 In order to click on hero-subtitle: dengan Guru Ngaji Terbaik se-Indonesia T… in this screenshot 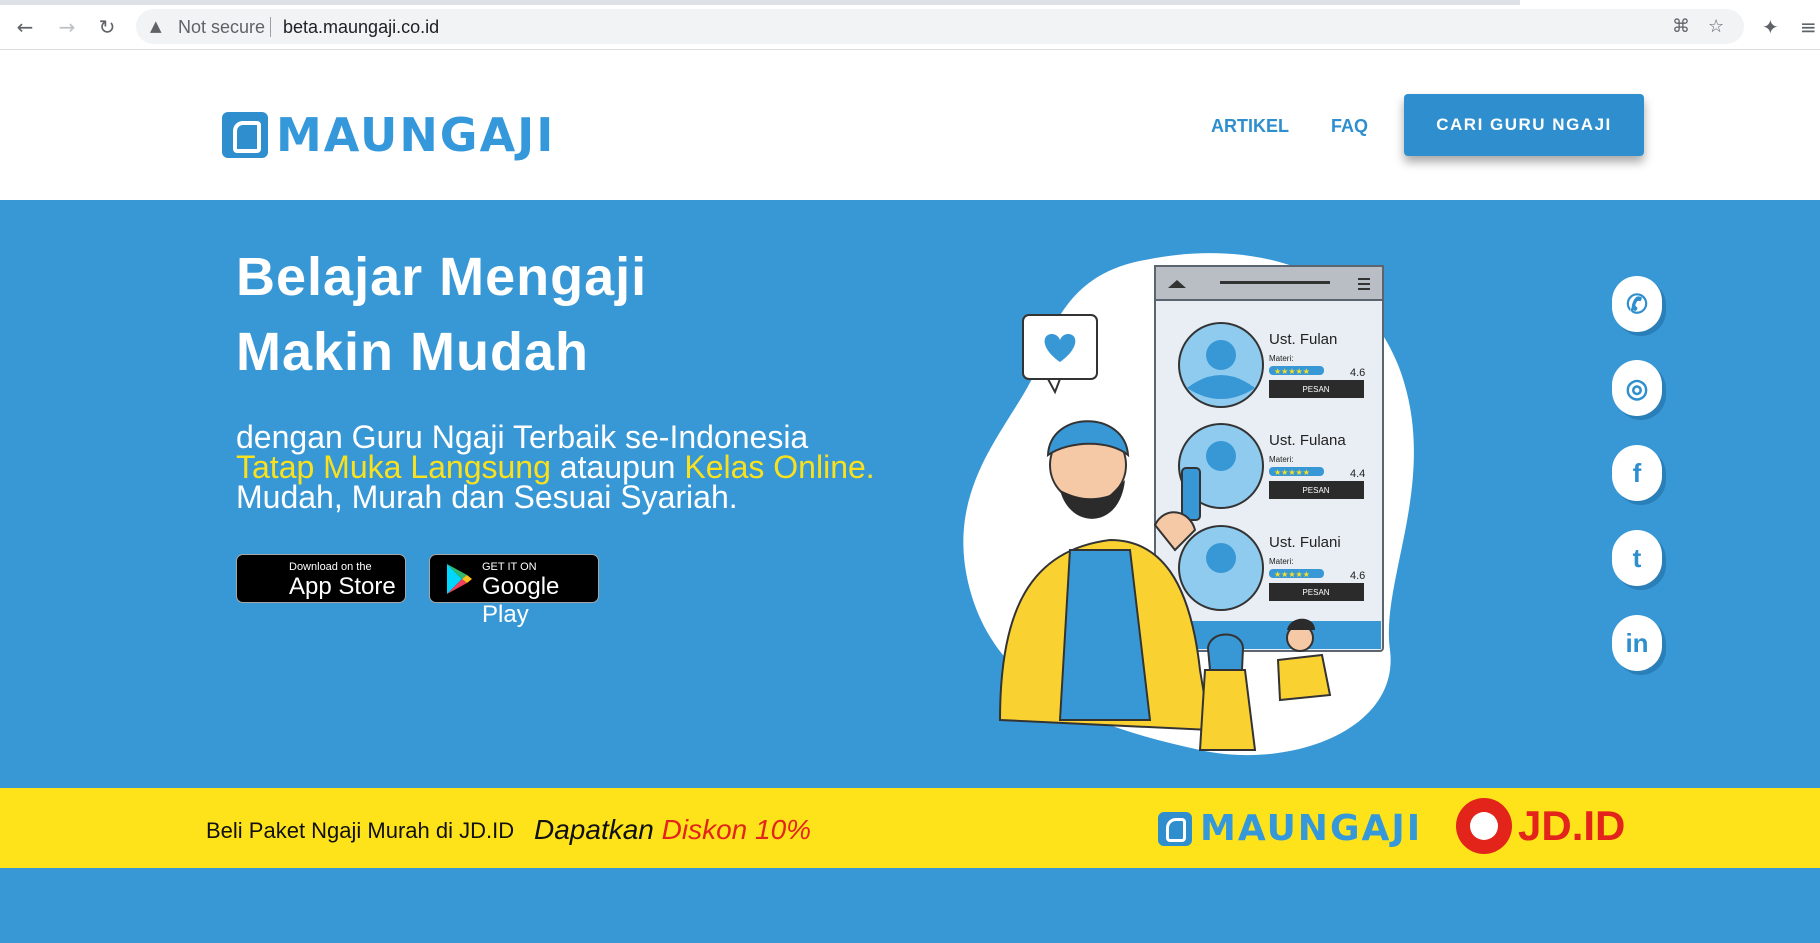, I will do `click(555, 467)`.